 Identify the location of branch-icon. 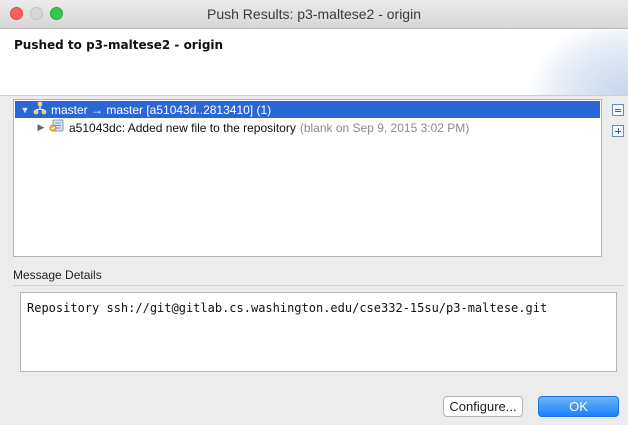
(40, 109).